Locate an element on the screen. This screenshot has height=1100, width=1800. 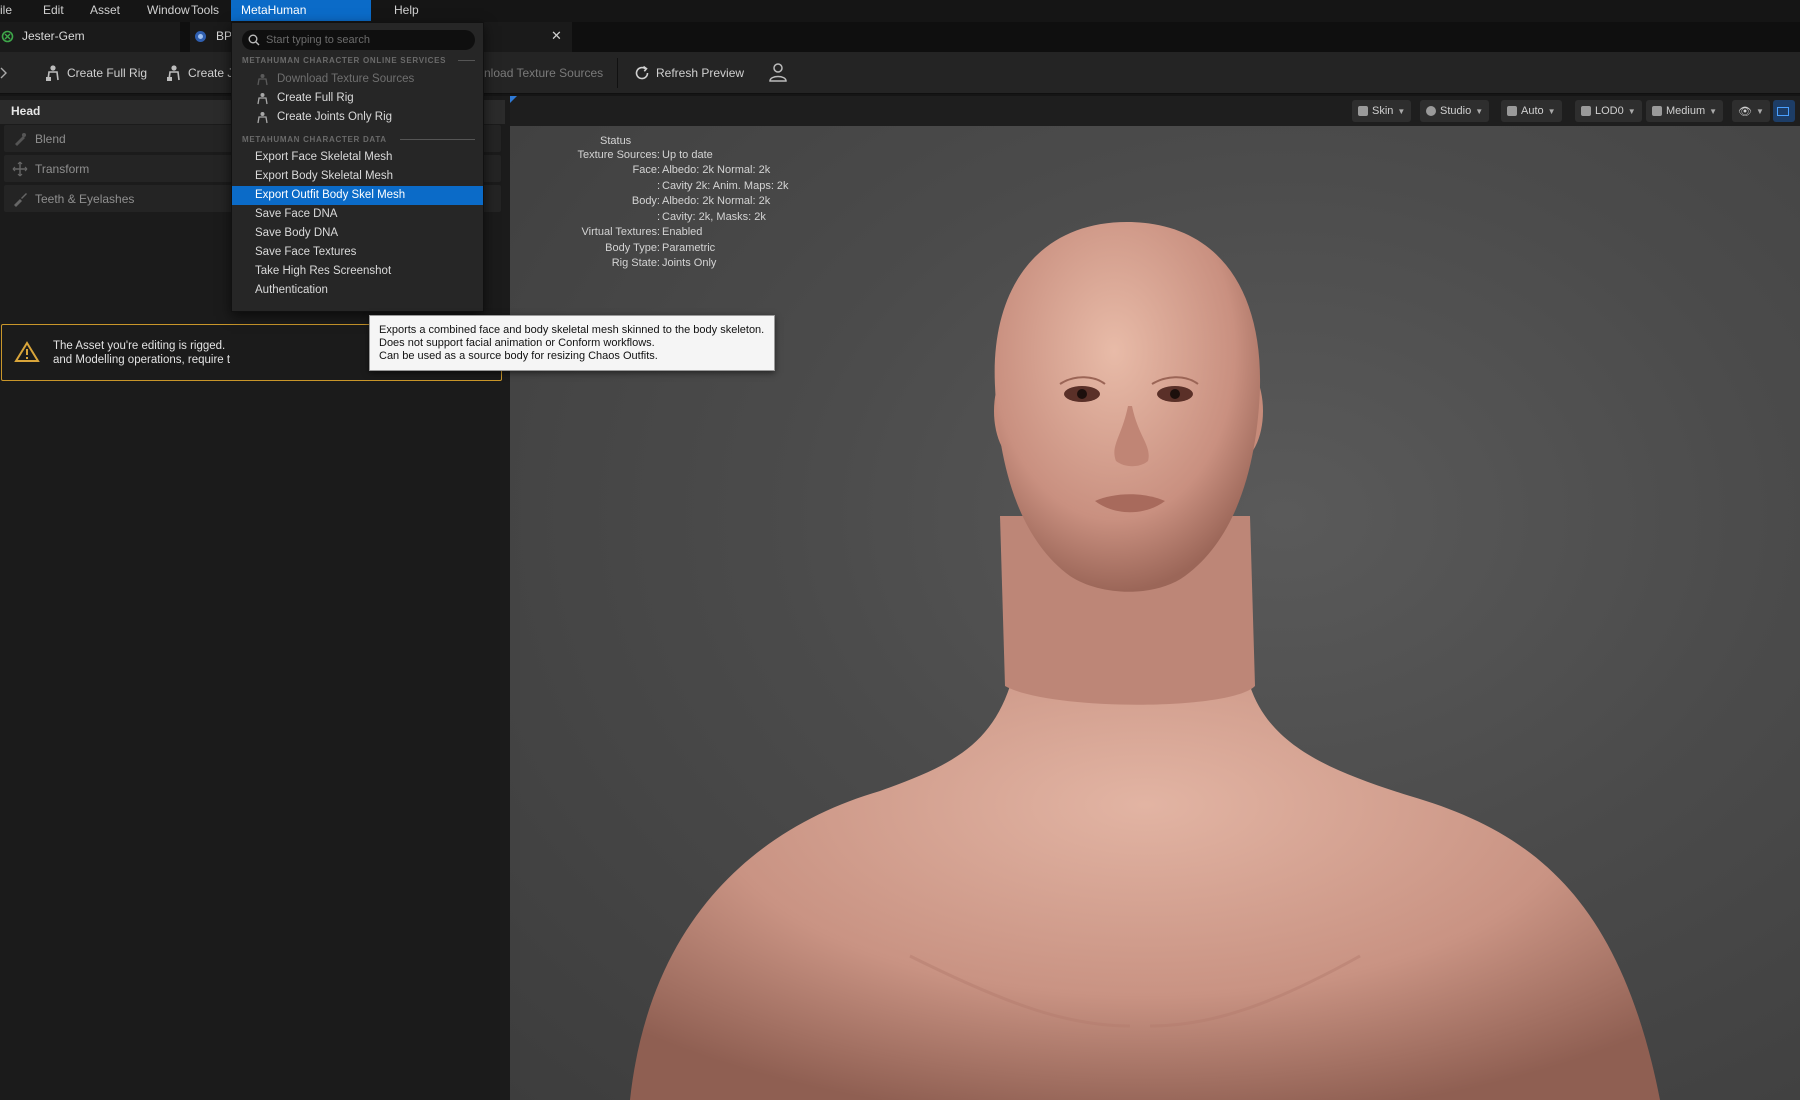
section-divider is located at coordinates (437, 139).